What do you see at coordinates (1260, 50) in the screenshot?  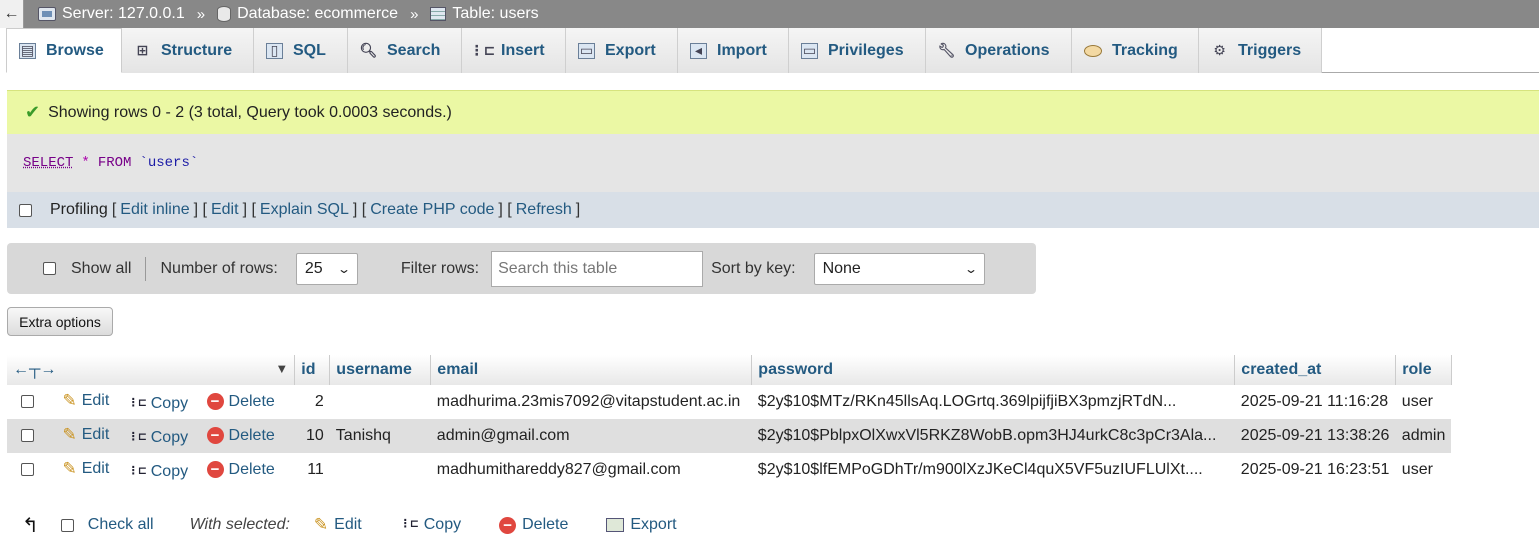 I see `tab-triggers: ⚙︎ Triggers` at bounding box center [1260, 50].